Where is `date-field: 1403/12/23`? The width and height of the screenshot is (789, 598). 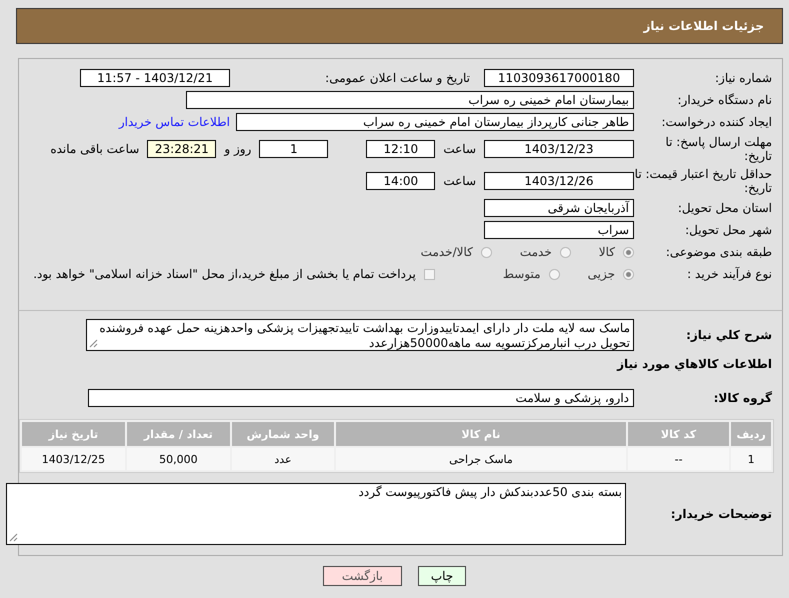
date-field: 1403/12/23 is located at coordinates (559, 149).